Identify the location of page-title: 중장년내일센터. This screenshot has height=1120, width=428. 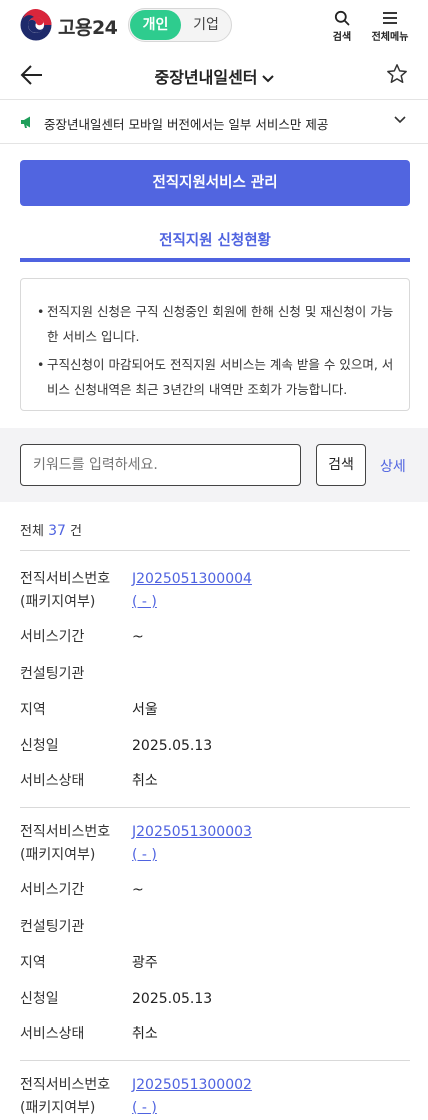
(206, 77).